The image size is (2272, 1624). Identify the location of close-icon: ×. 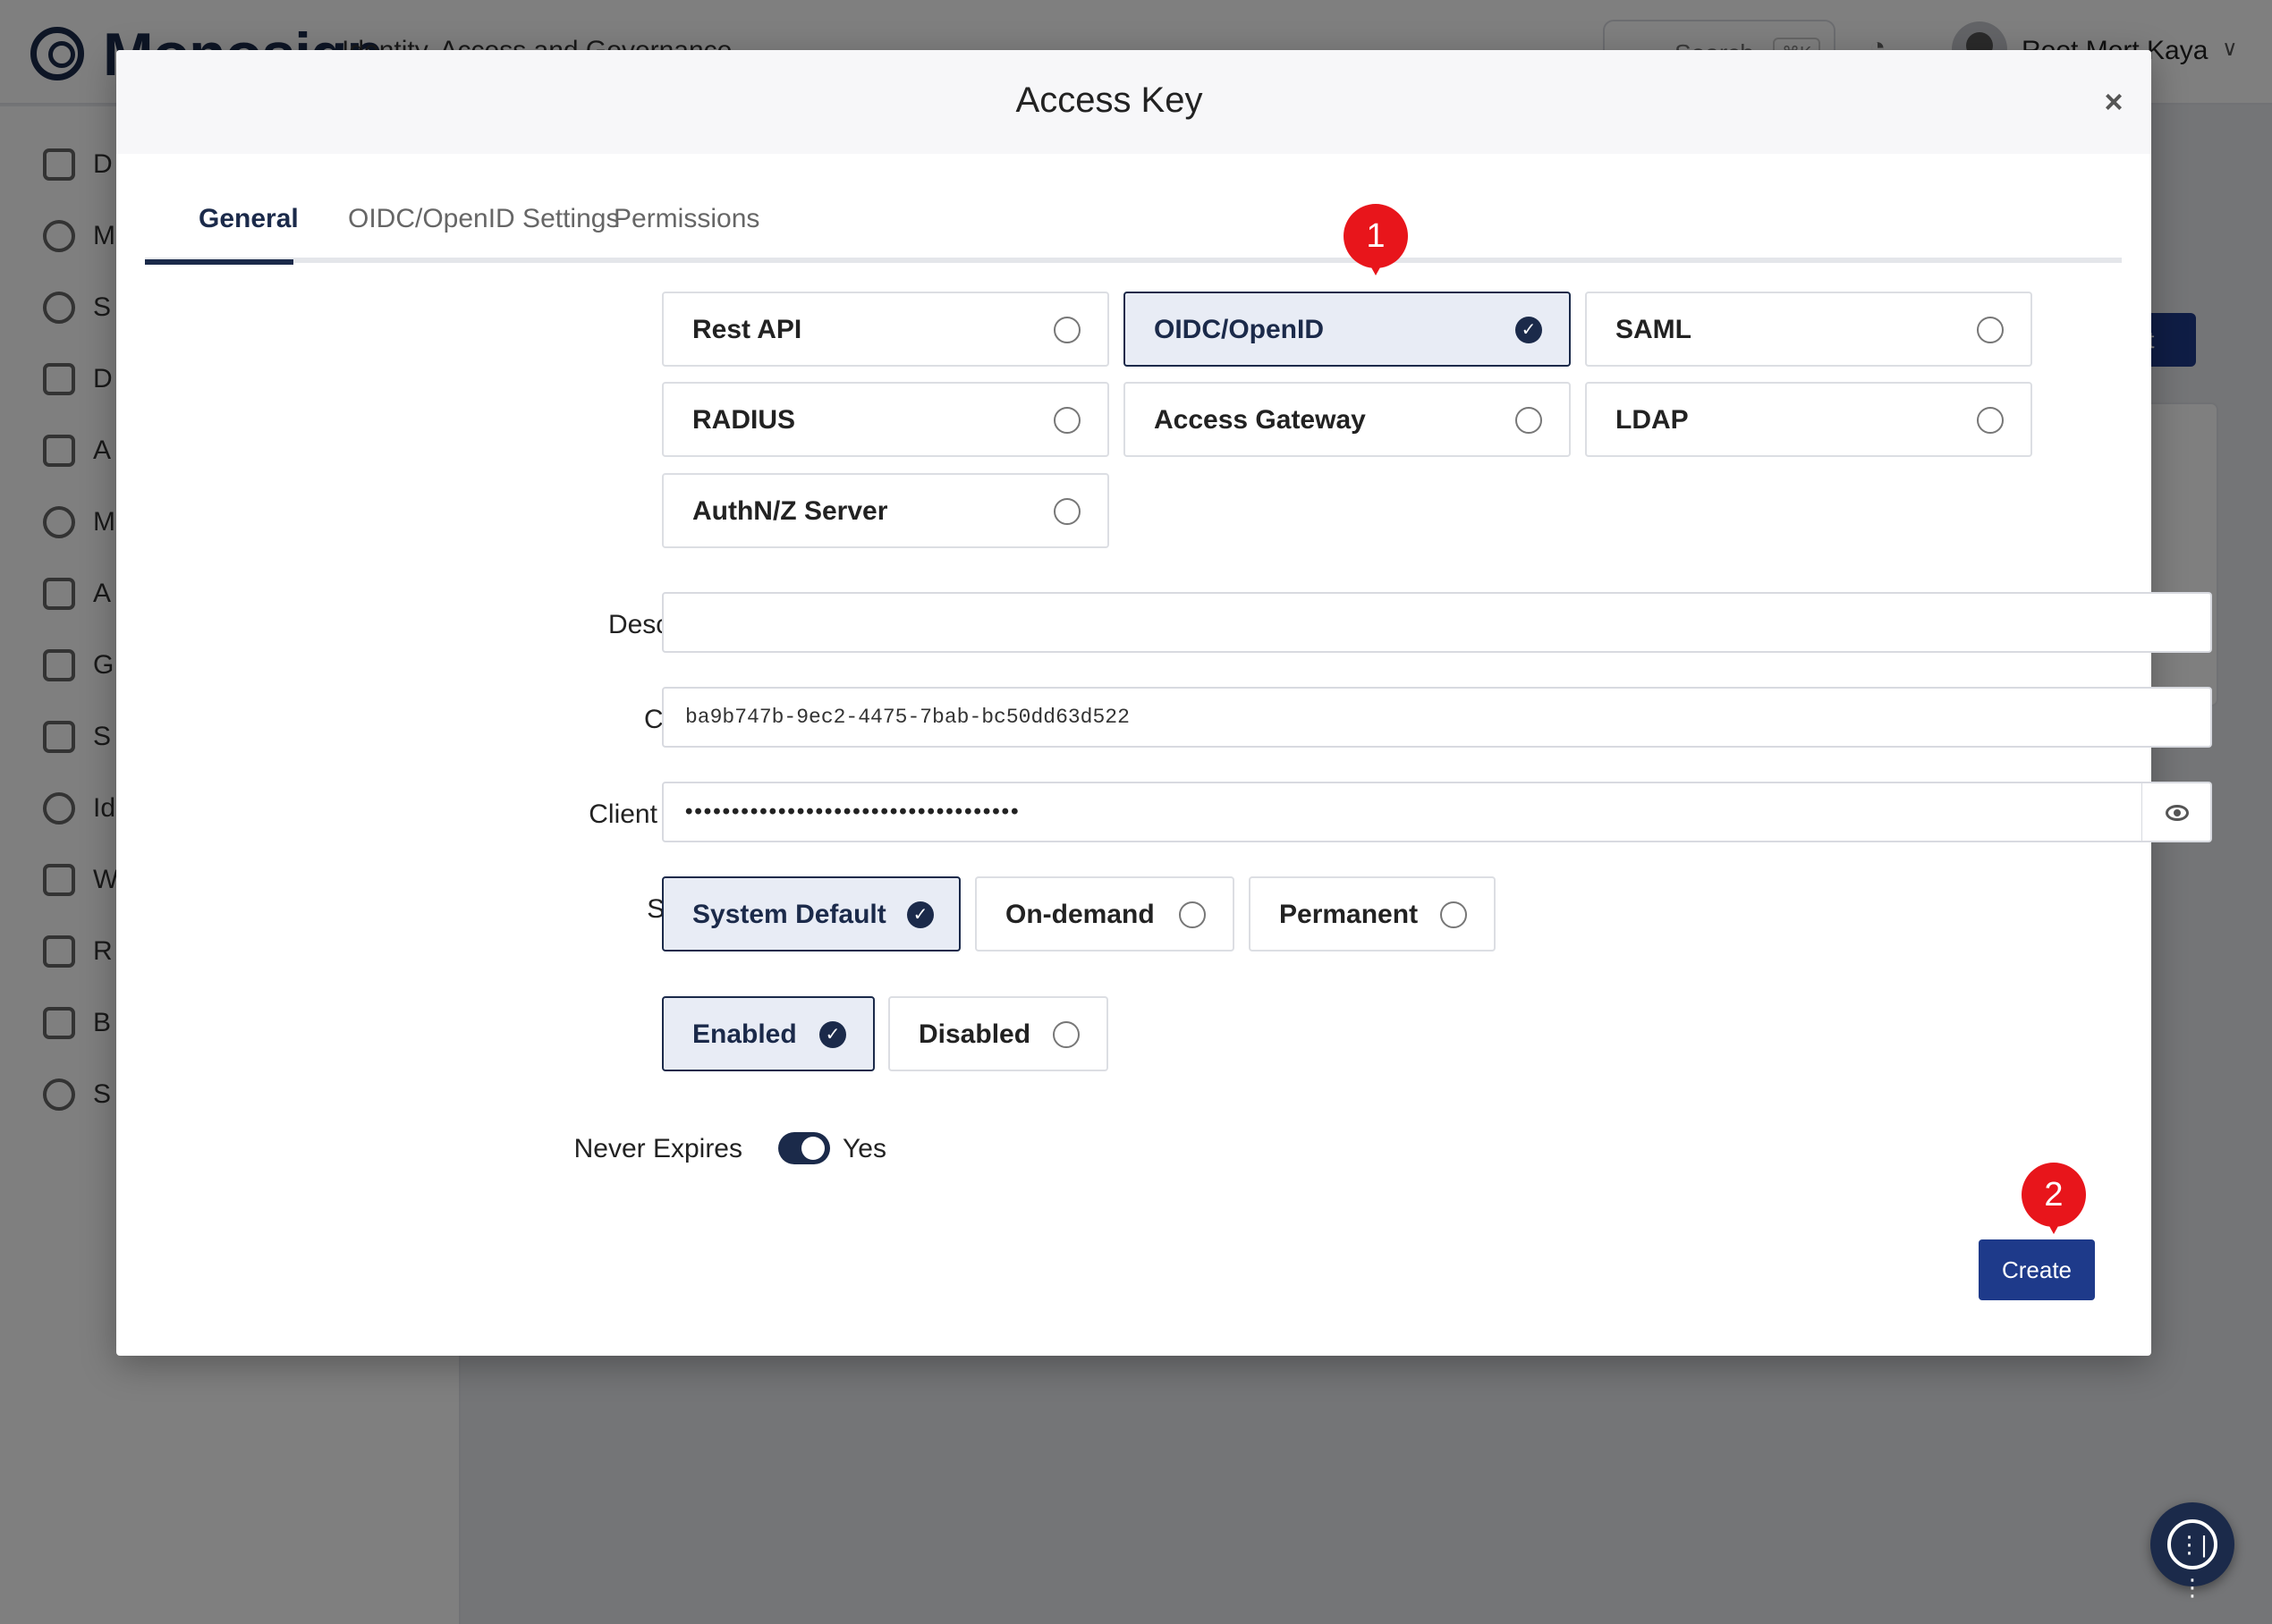
(2114, 104).